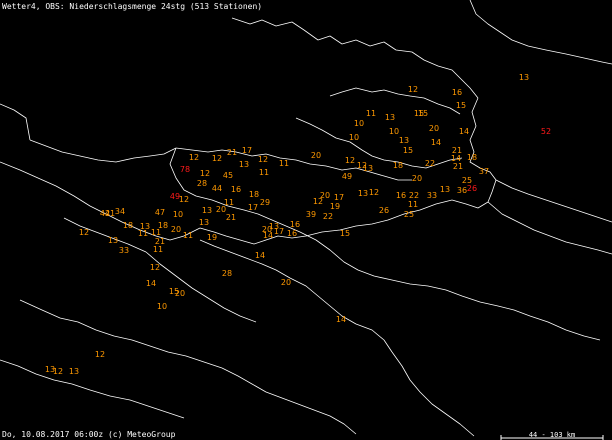  I want to click on scale-bar: 44 - 103 km, so click(552, 433).